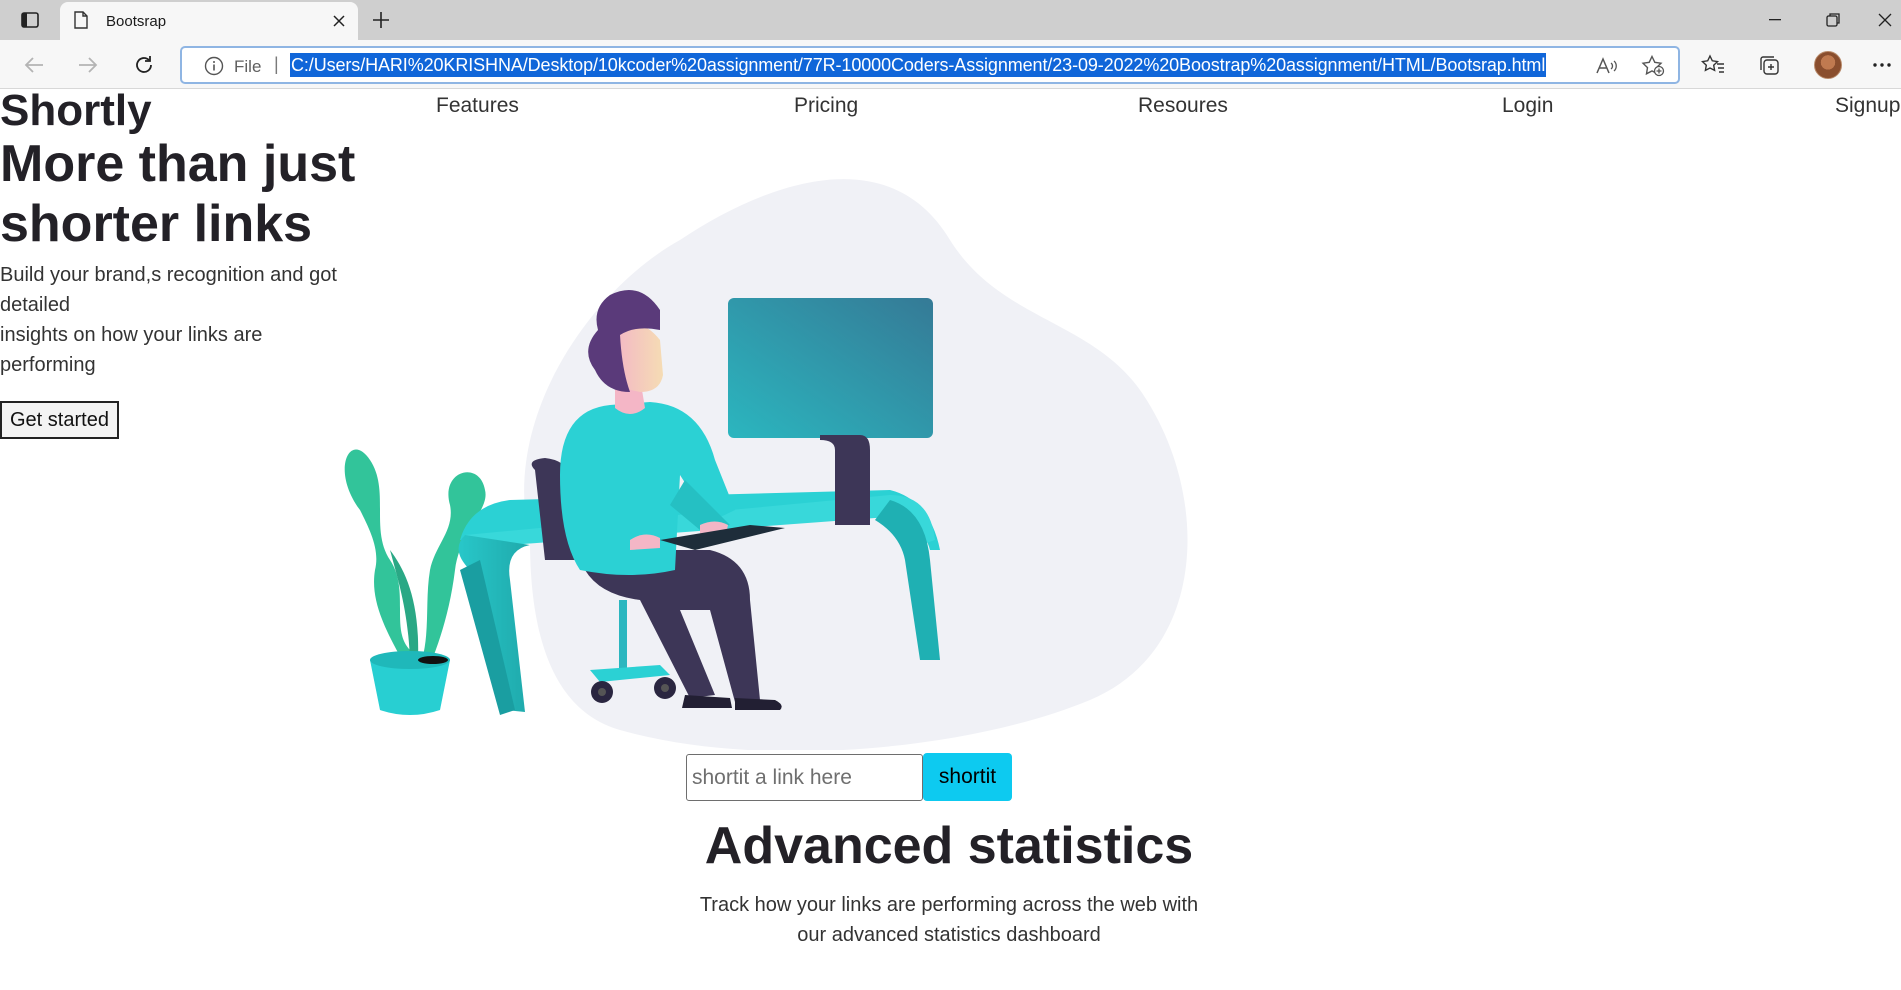  What do you see at coordinates (1882, 65) in the screenshot?
I see `more-icon` at bounding box center [1882, 65].